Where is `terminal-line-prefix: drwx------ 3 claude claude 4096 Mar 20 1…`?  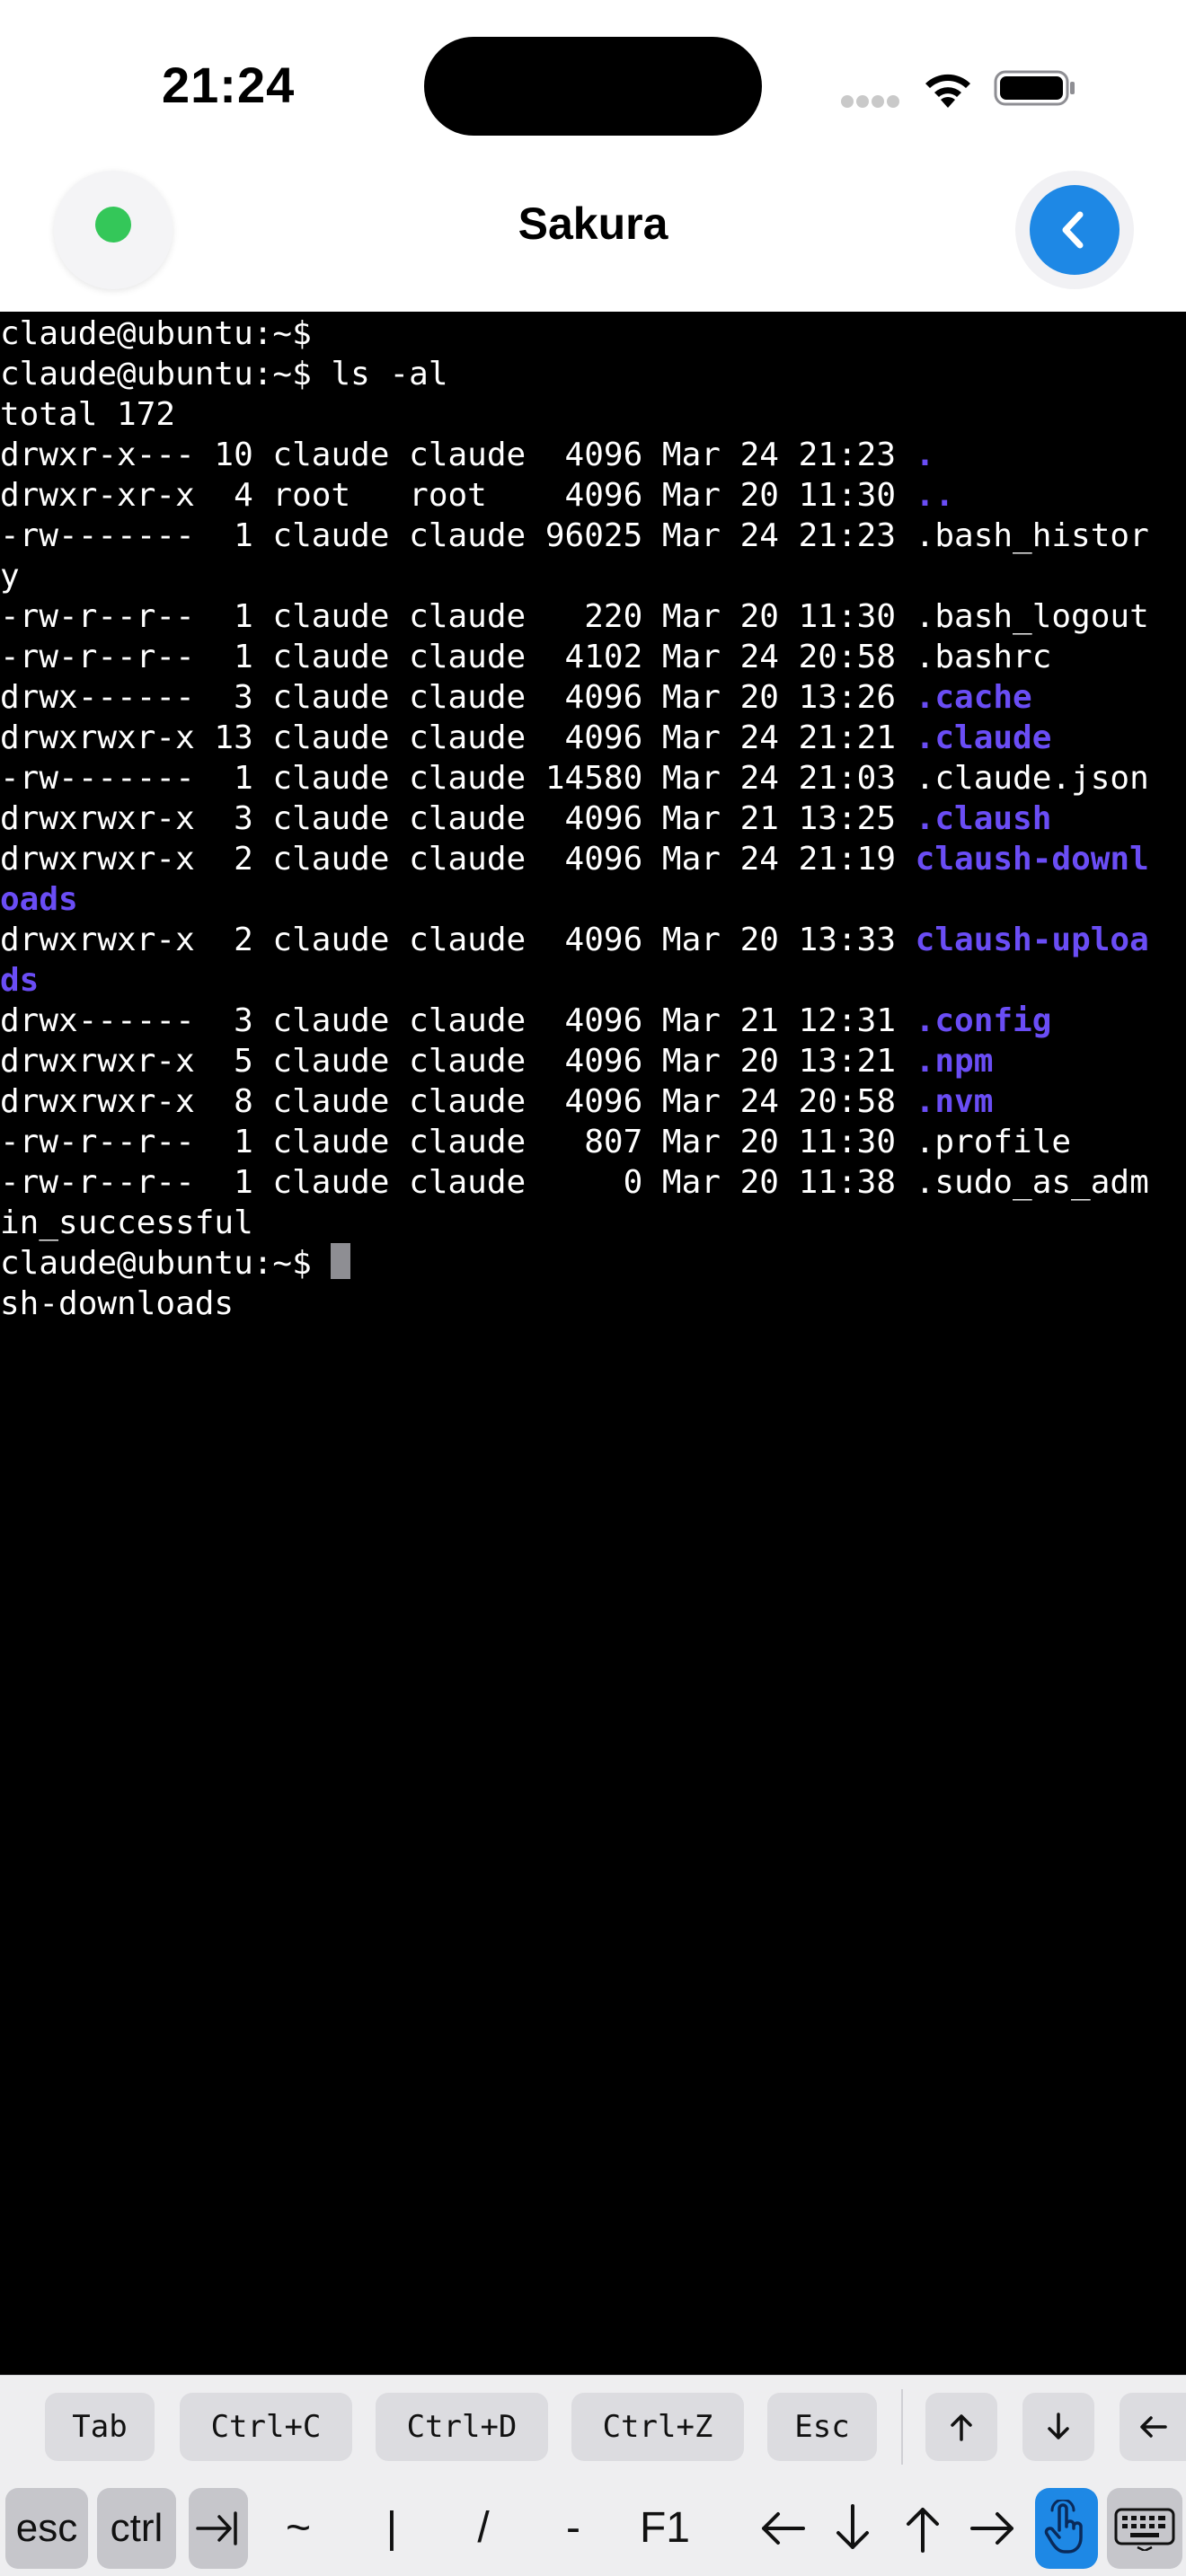 terminal-line-prefix: drwx------ 3 claude claude 4096 Mar 20 1… is located at coordinates (458, 697).